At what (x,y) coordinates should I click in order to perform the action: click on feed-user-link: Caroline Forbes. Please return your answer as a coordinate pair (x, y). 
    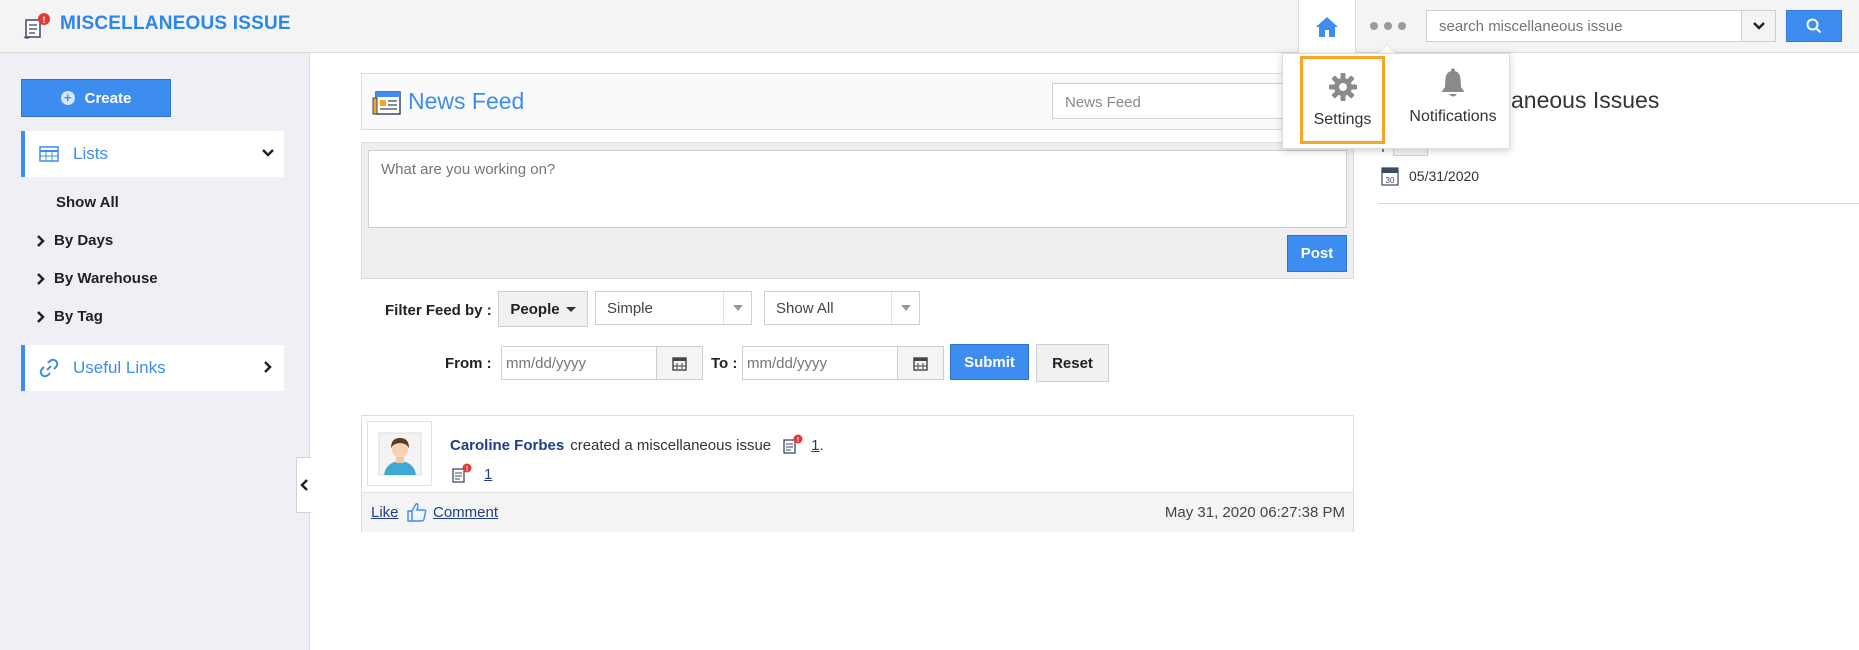
    Looking at the image, I should click on (507, 445).